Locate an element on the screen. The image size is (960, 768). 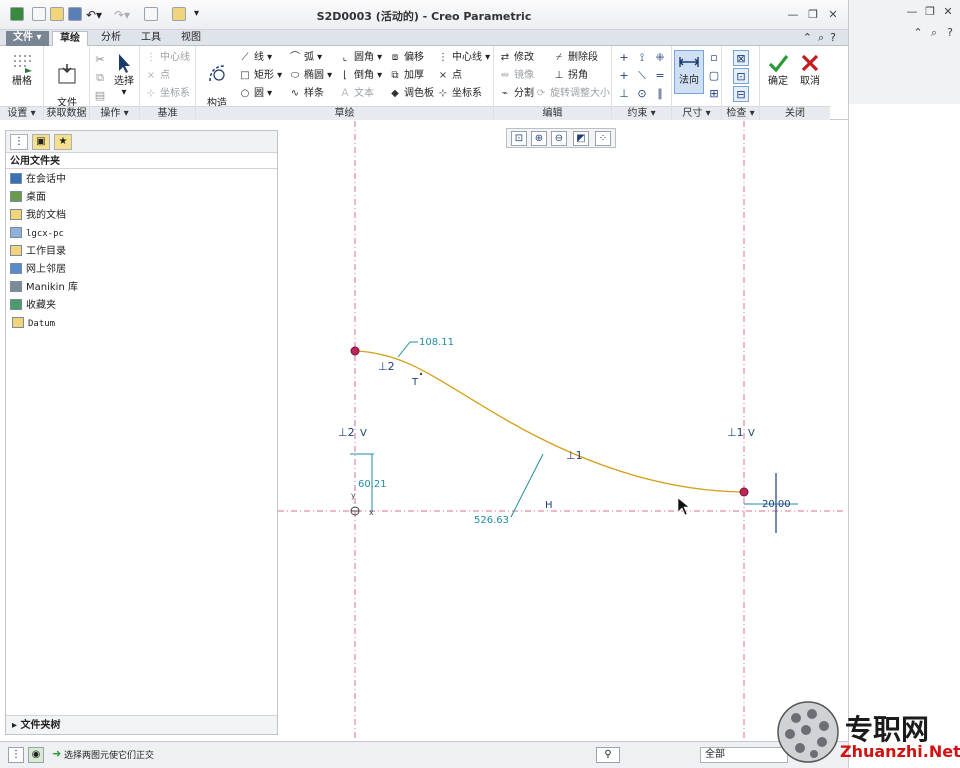
spline-start-point is located at coordinates (355, 351).